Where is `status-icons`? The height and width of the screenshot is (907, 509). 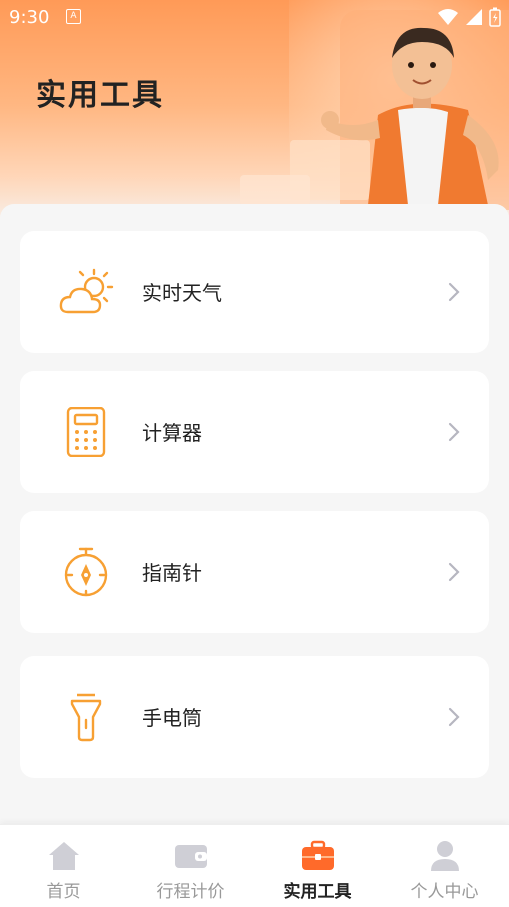
status-icons is located at coordinates (469, 17).